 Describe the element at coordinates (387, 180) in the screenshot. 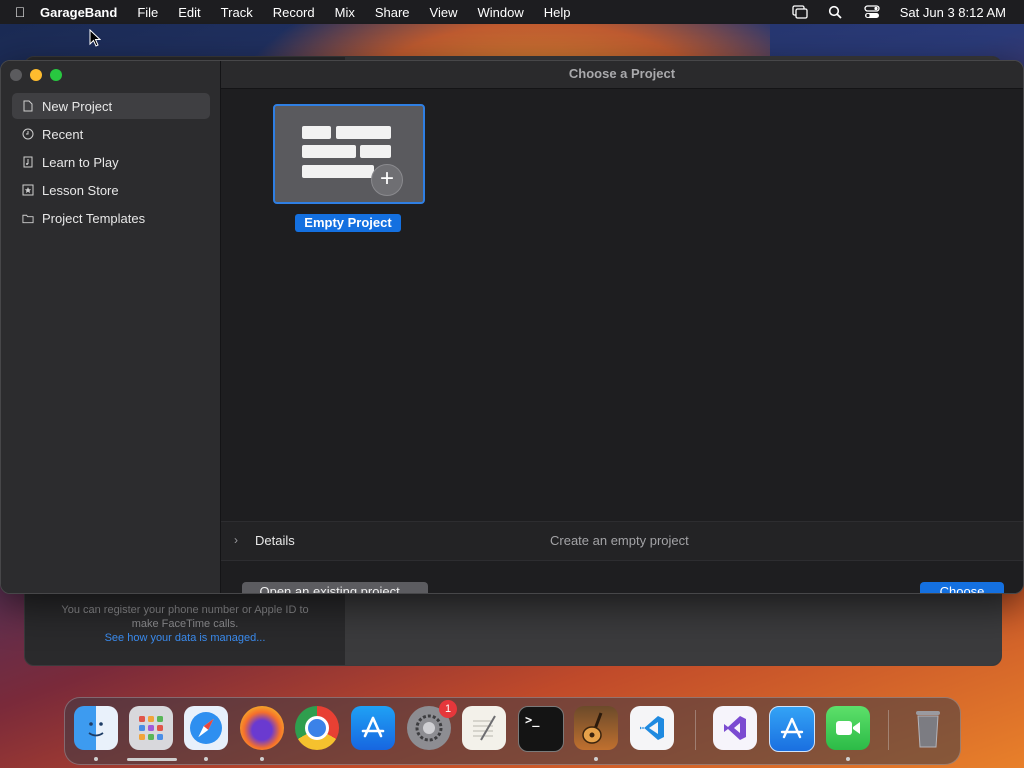

I see `plus-icon: +` at that location.